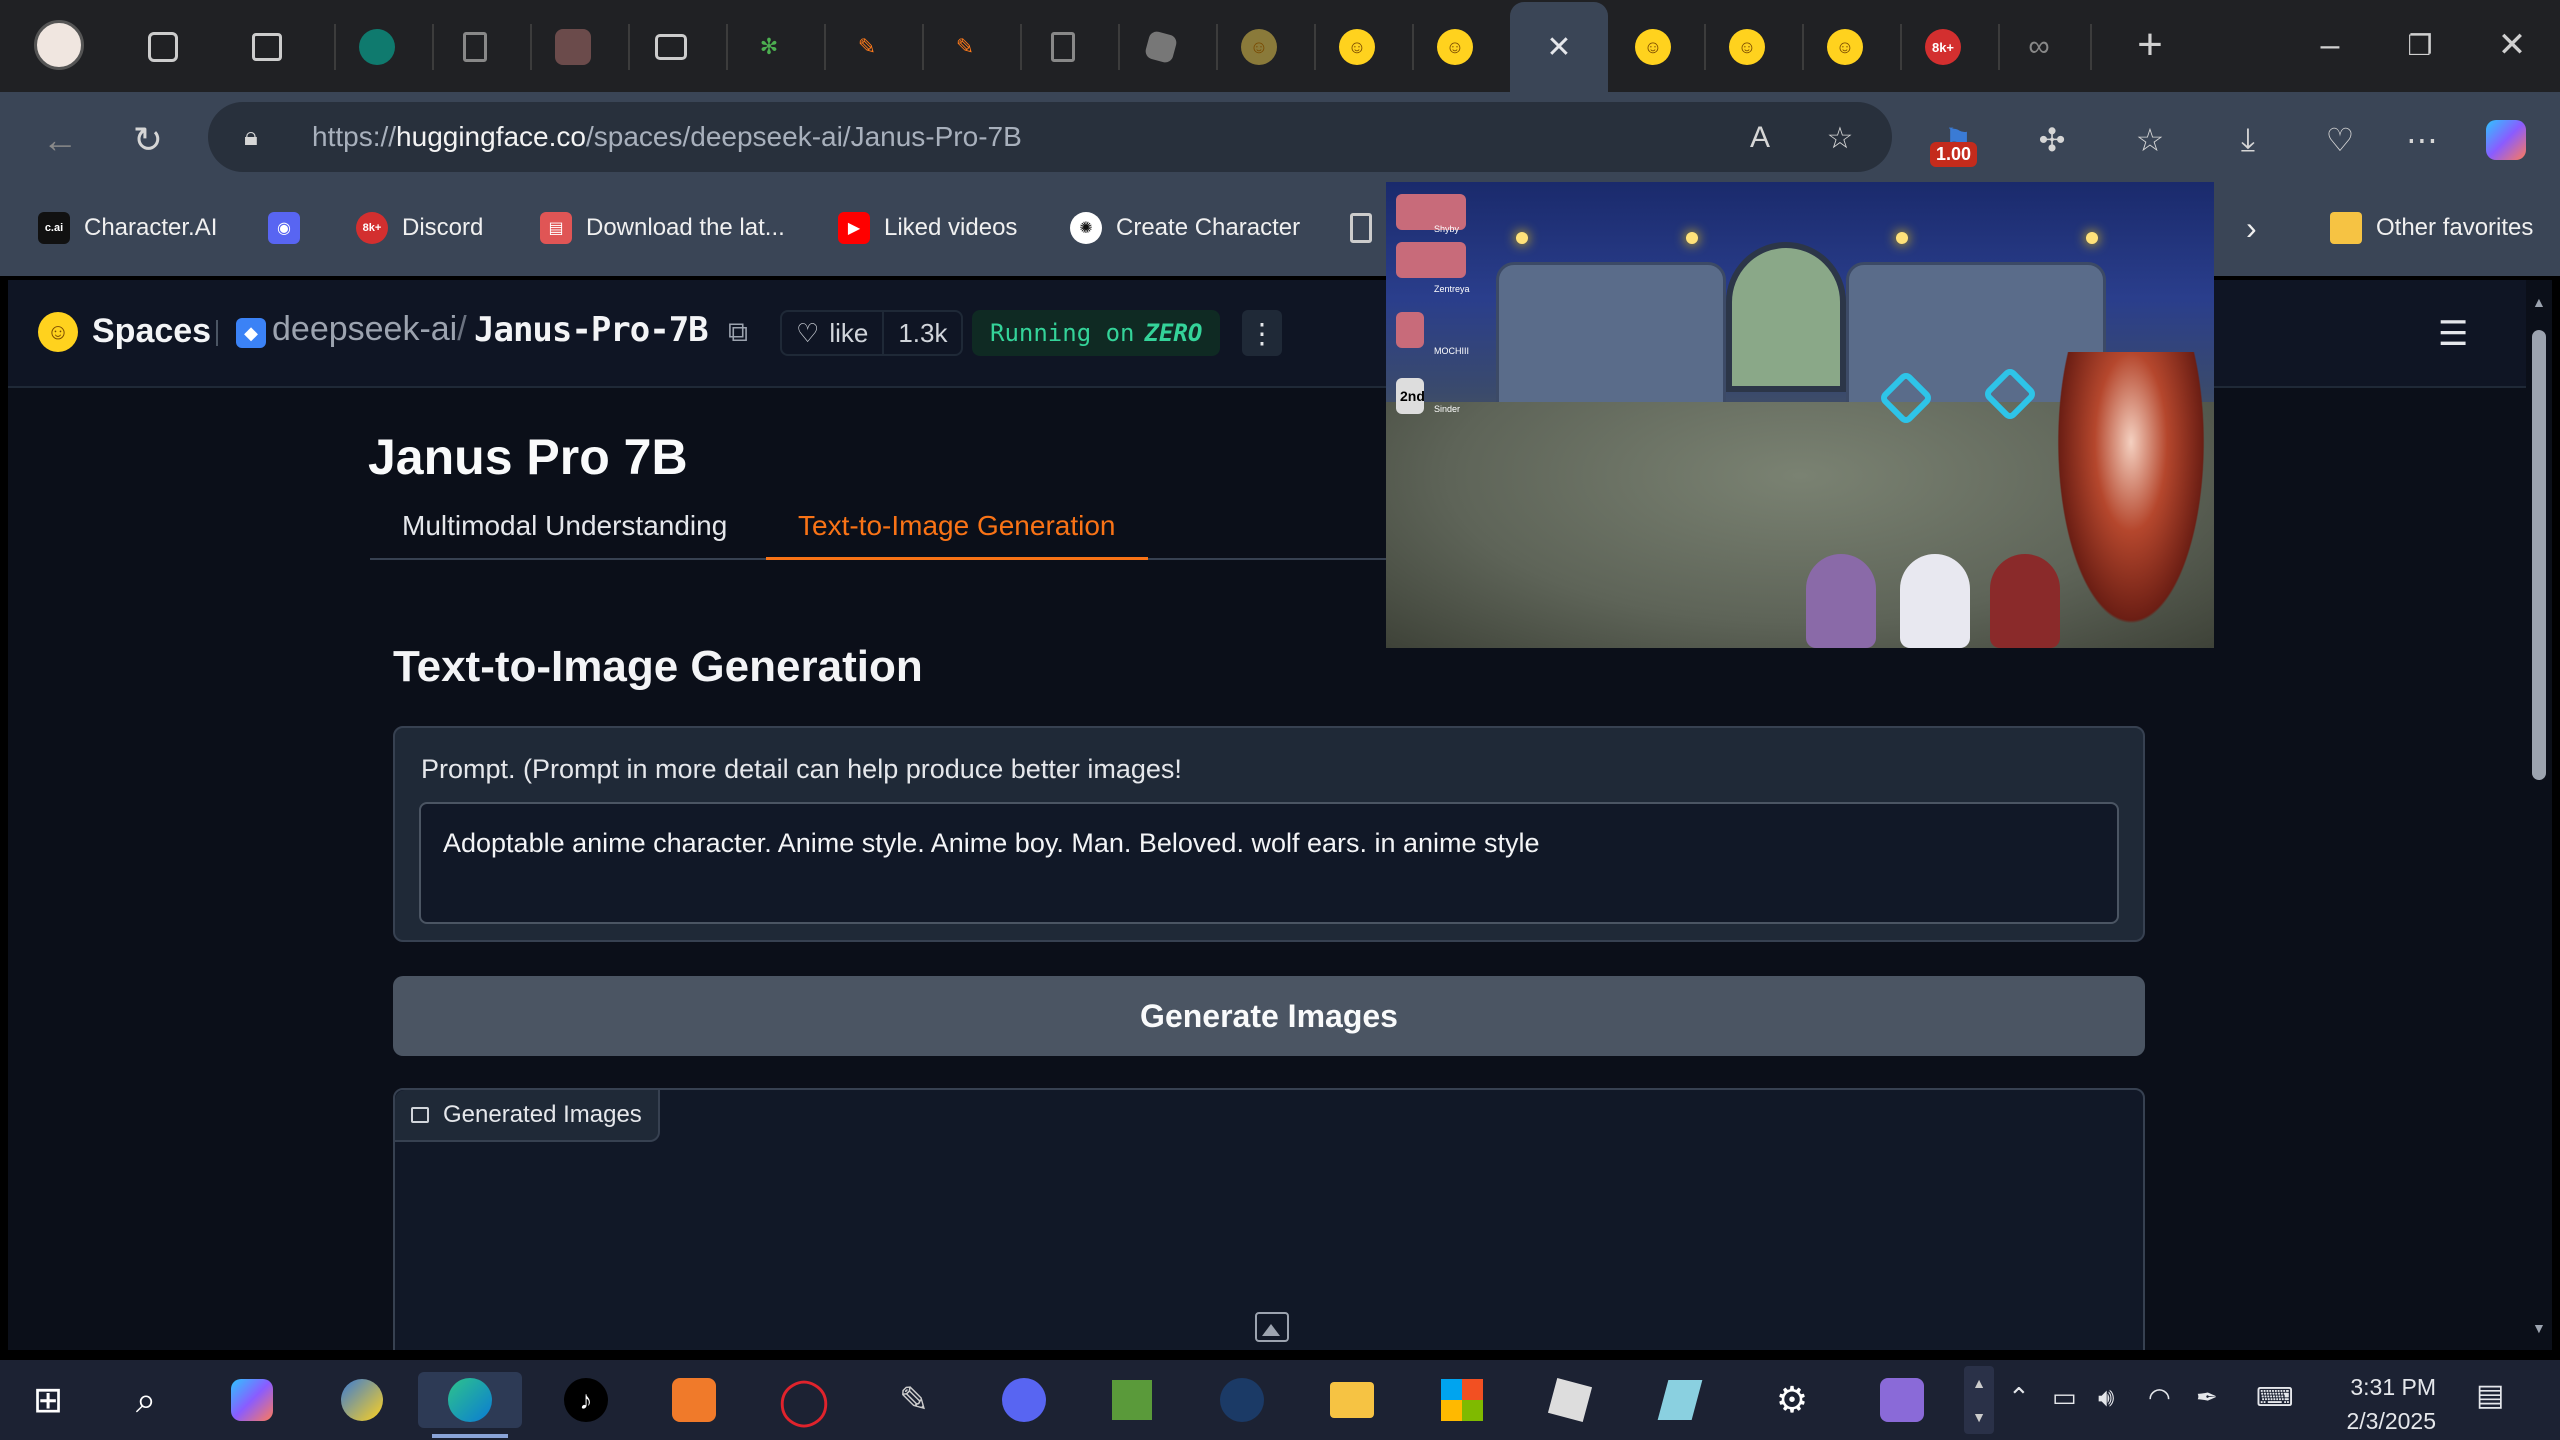  Describe the element at coordinates (1208, 227) in the screenshot. I see `favorite-label: Create Character` at that location.